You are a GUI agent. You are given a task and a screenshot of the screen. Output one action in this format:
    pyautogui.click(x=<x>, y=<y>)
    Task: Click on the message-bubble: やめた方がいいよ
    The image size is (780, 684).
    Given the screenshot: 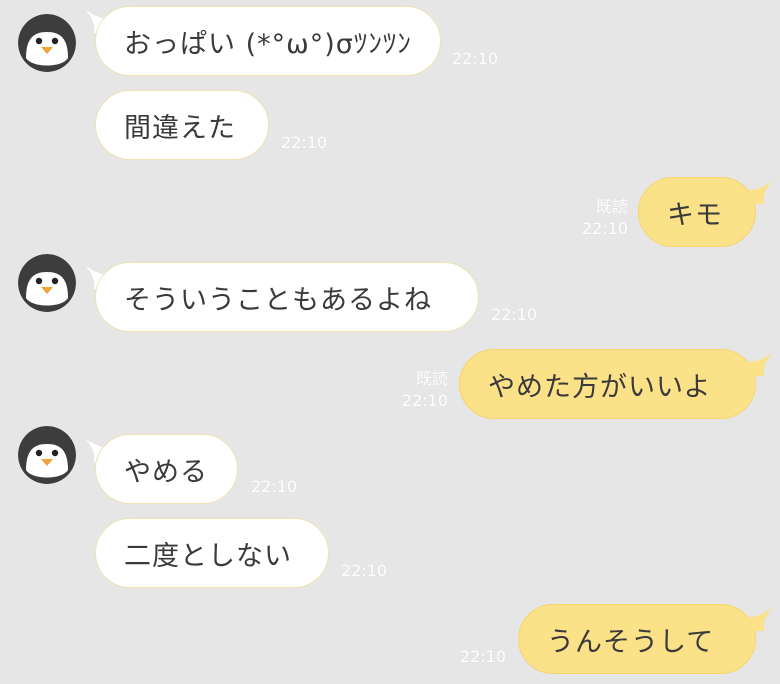 What is the action you would take?
    pyautogui.click(x=607, y=384)
    